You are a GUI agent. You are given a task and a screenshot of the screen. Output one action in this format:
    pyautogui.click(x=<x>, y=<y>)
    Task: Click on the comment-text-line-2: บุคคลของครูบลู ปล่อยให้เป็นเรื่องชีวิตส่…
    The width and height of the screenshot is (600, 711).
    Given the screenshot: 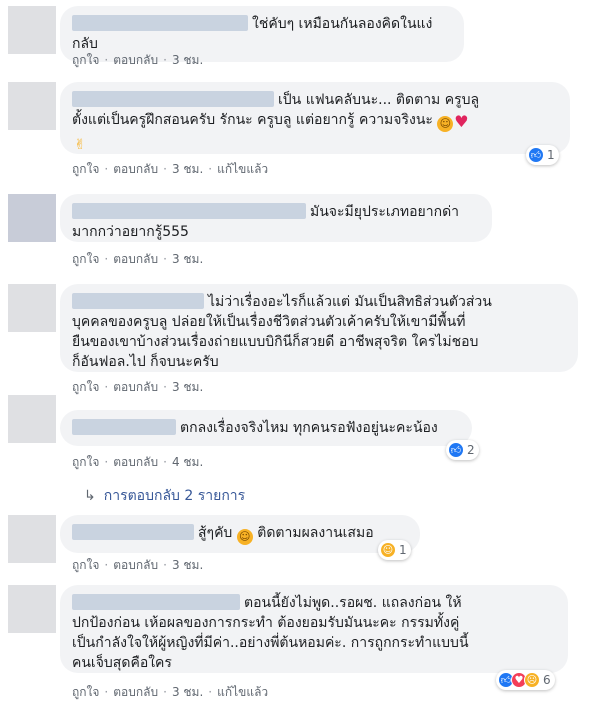 What is the action you would take?
    pyautogui.click(x=269, y=322)
    